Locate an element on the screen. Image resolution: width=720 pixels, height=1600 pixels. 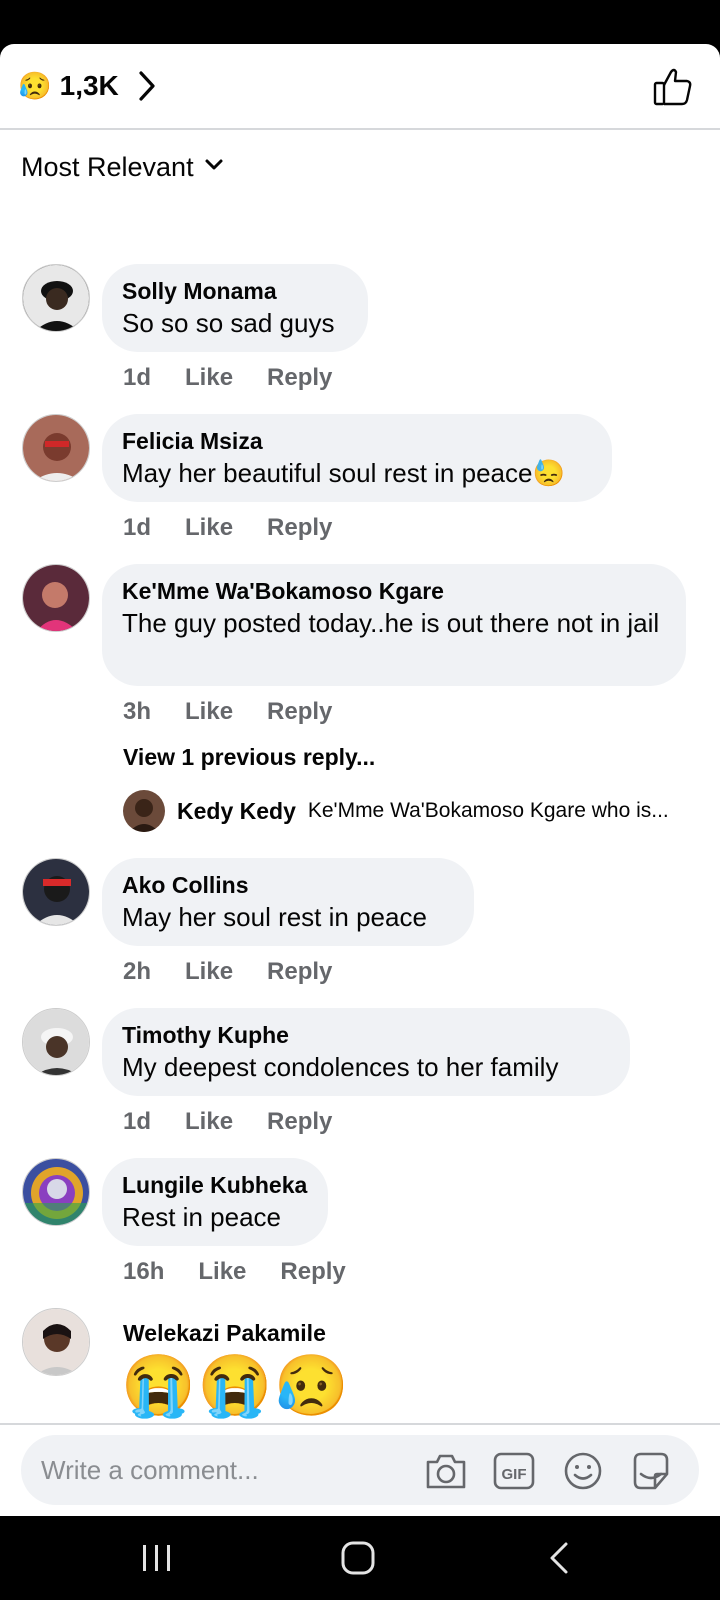
chevron-right-icon is located at coordinates (147, 86).